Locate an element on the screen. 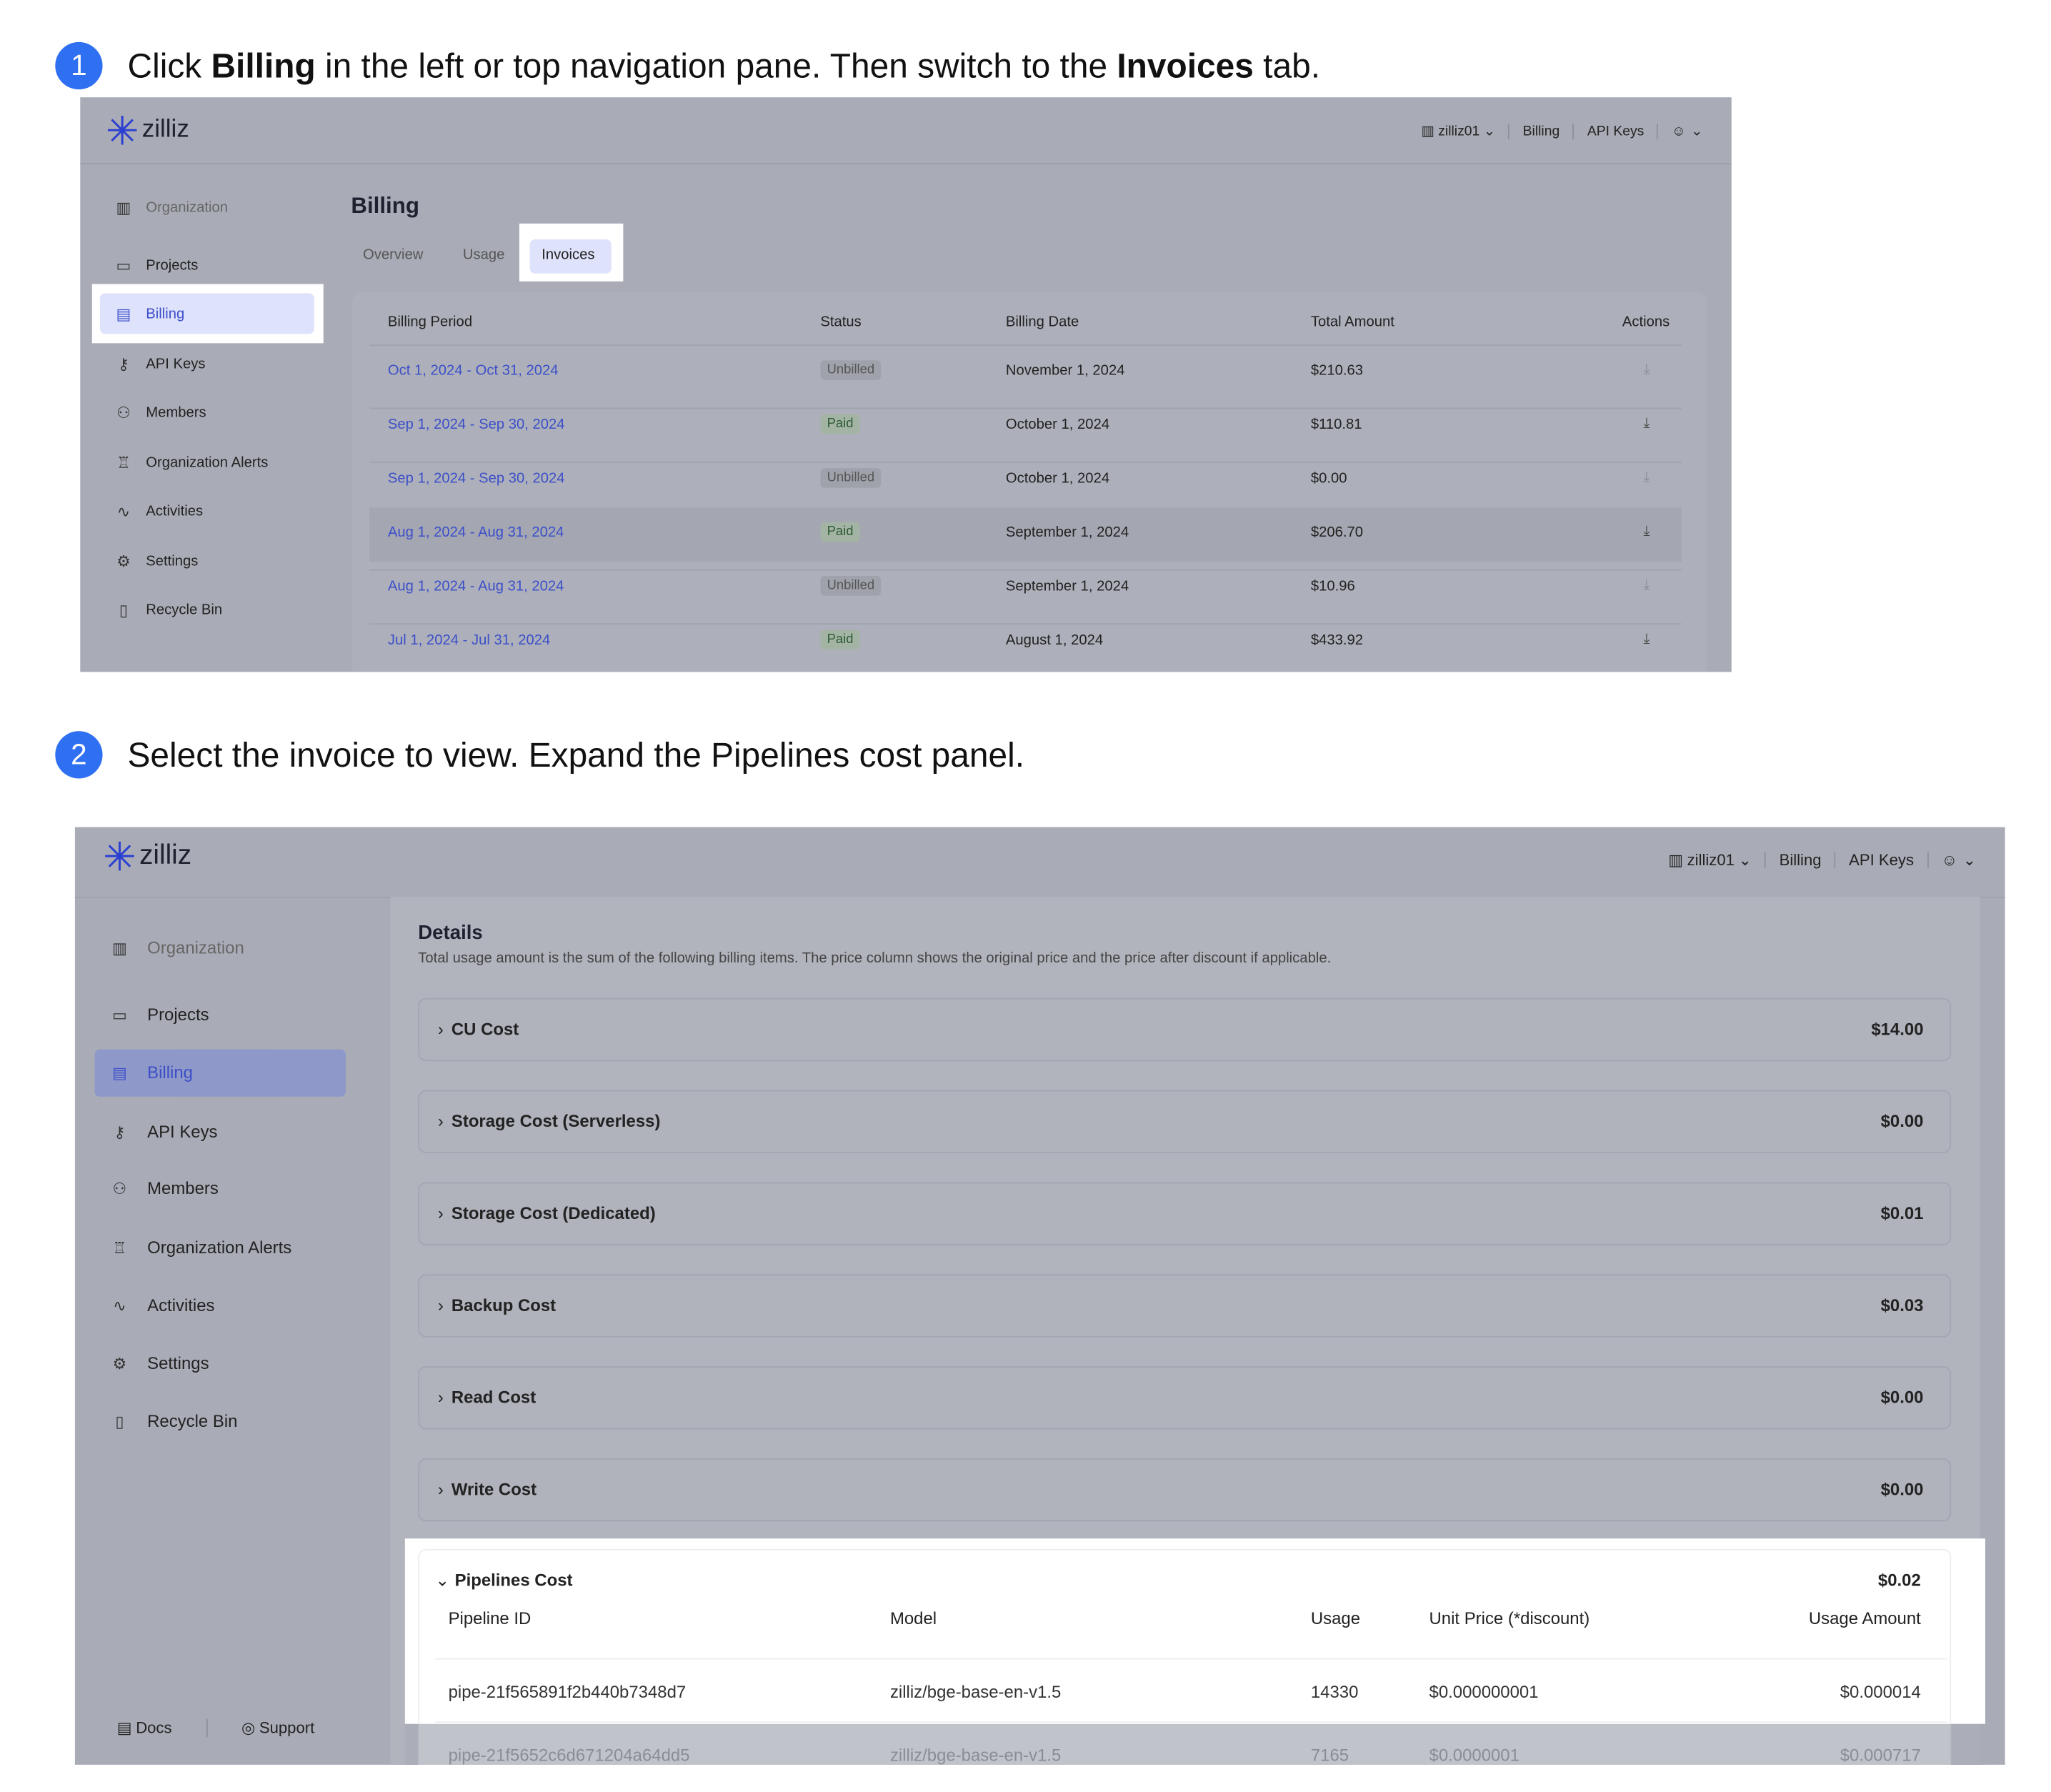  cost-label: › CU Cost is located at coordinates (478, 1029).